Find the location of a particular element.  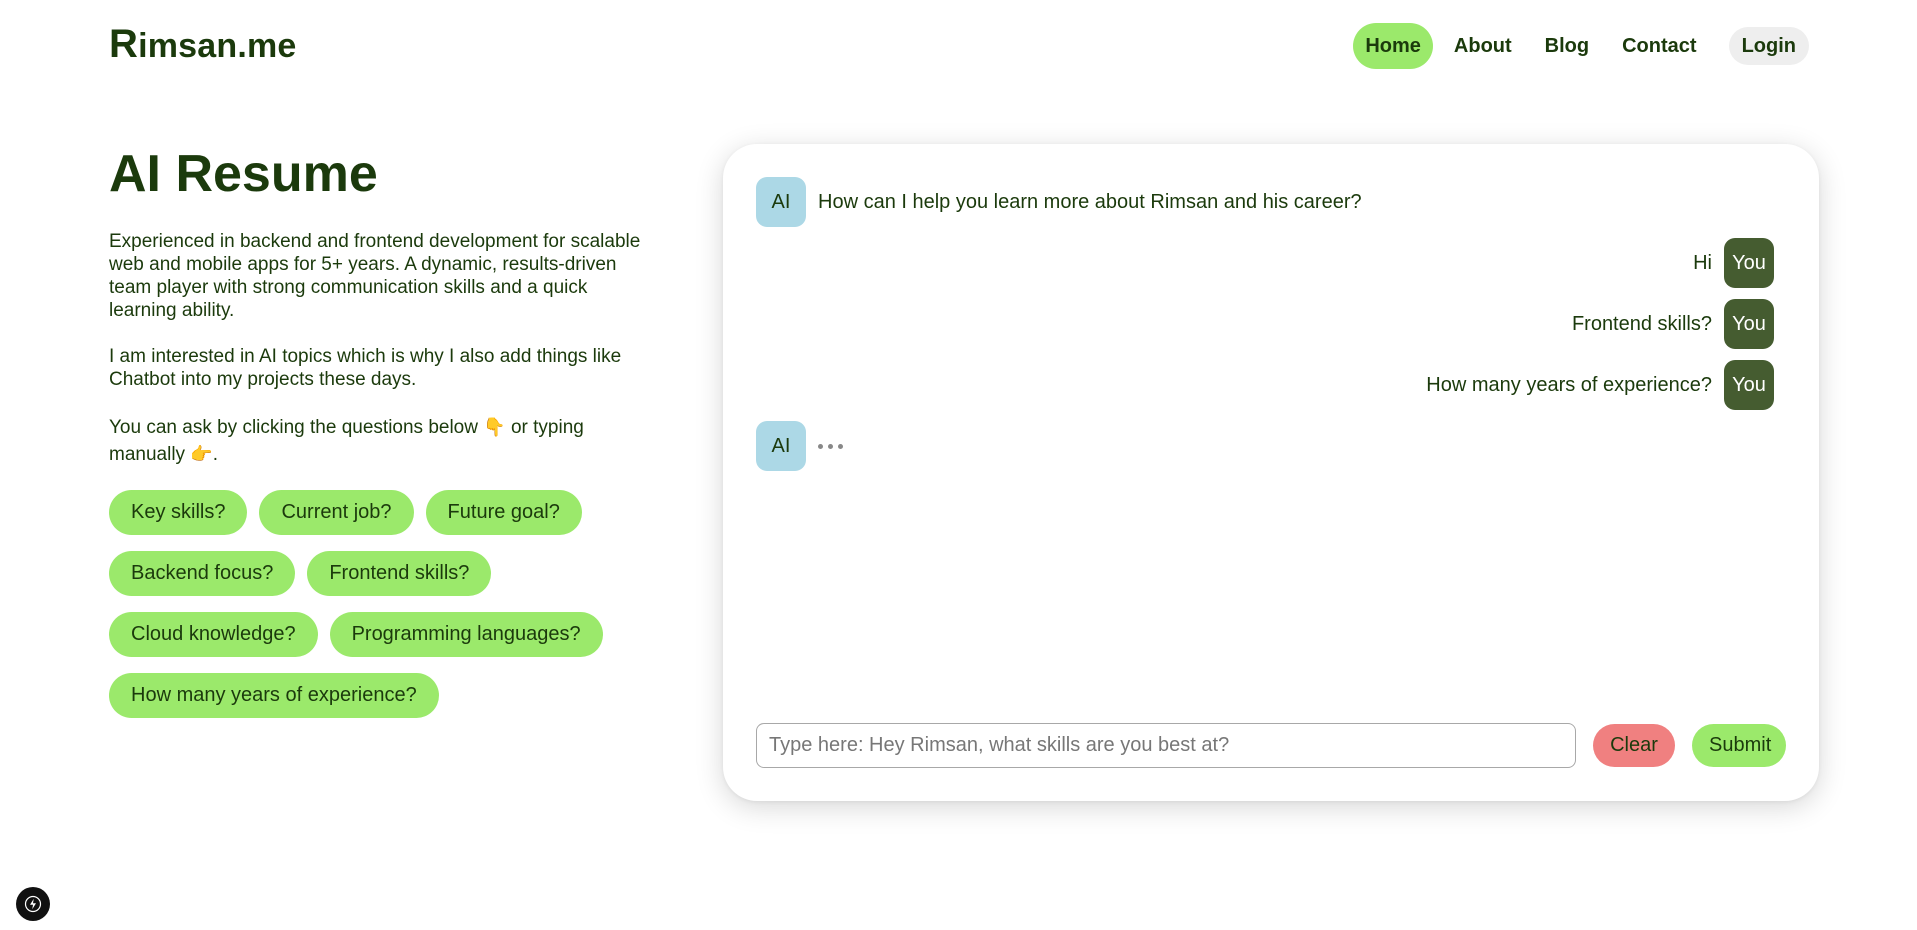

nav-home-link: Home is located at coordinates (1393, 46).